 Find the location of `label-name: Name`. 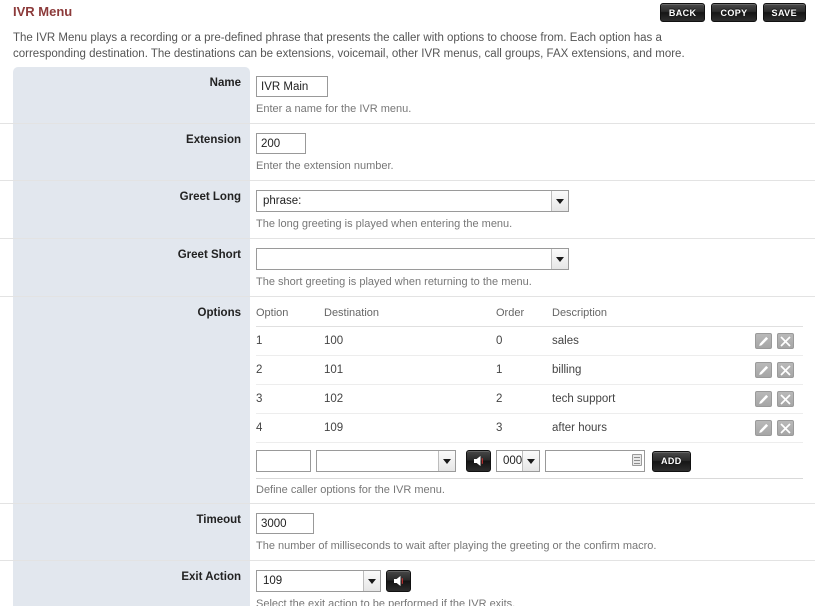

label-name: Name is located at coordinates (131, 95).